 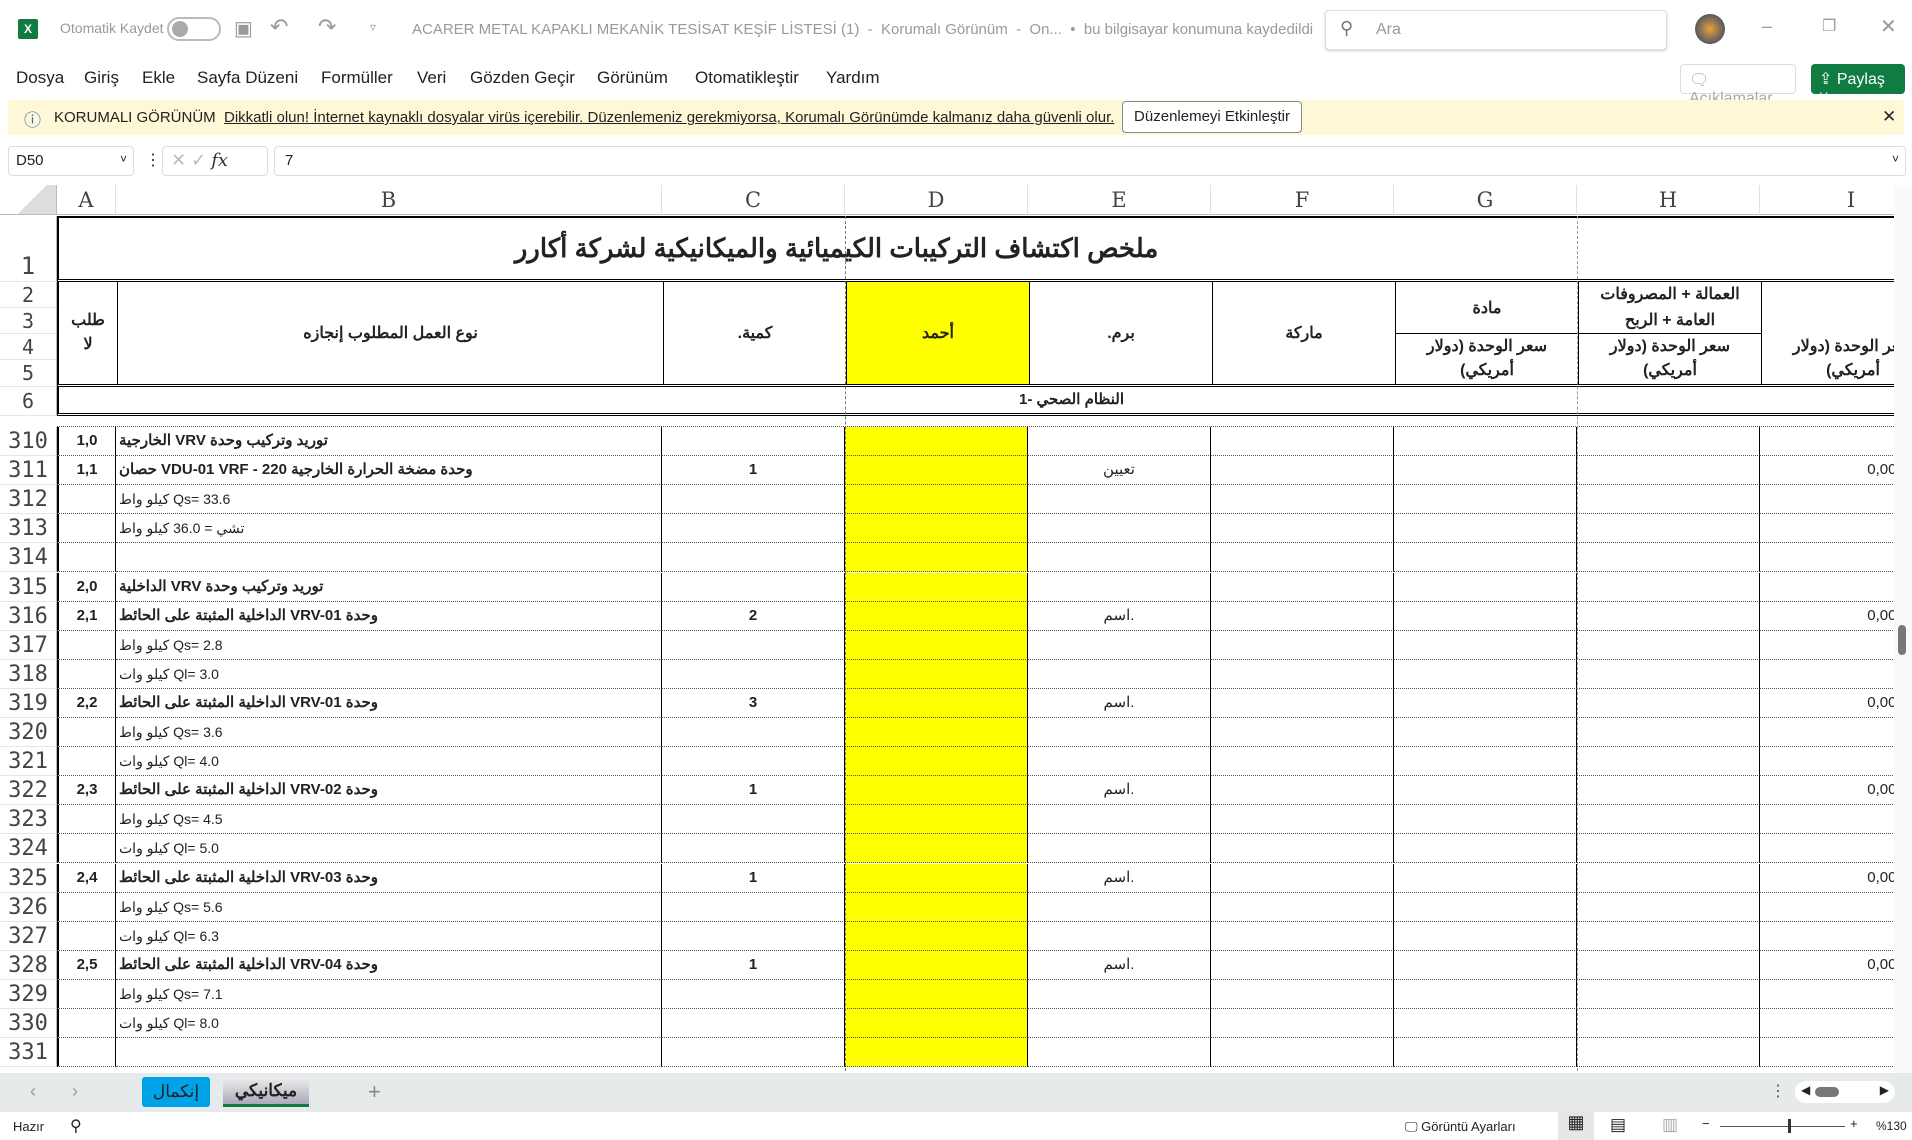 I want to click on cell-i: 0,00 $, so click(x=1827, y=471).